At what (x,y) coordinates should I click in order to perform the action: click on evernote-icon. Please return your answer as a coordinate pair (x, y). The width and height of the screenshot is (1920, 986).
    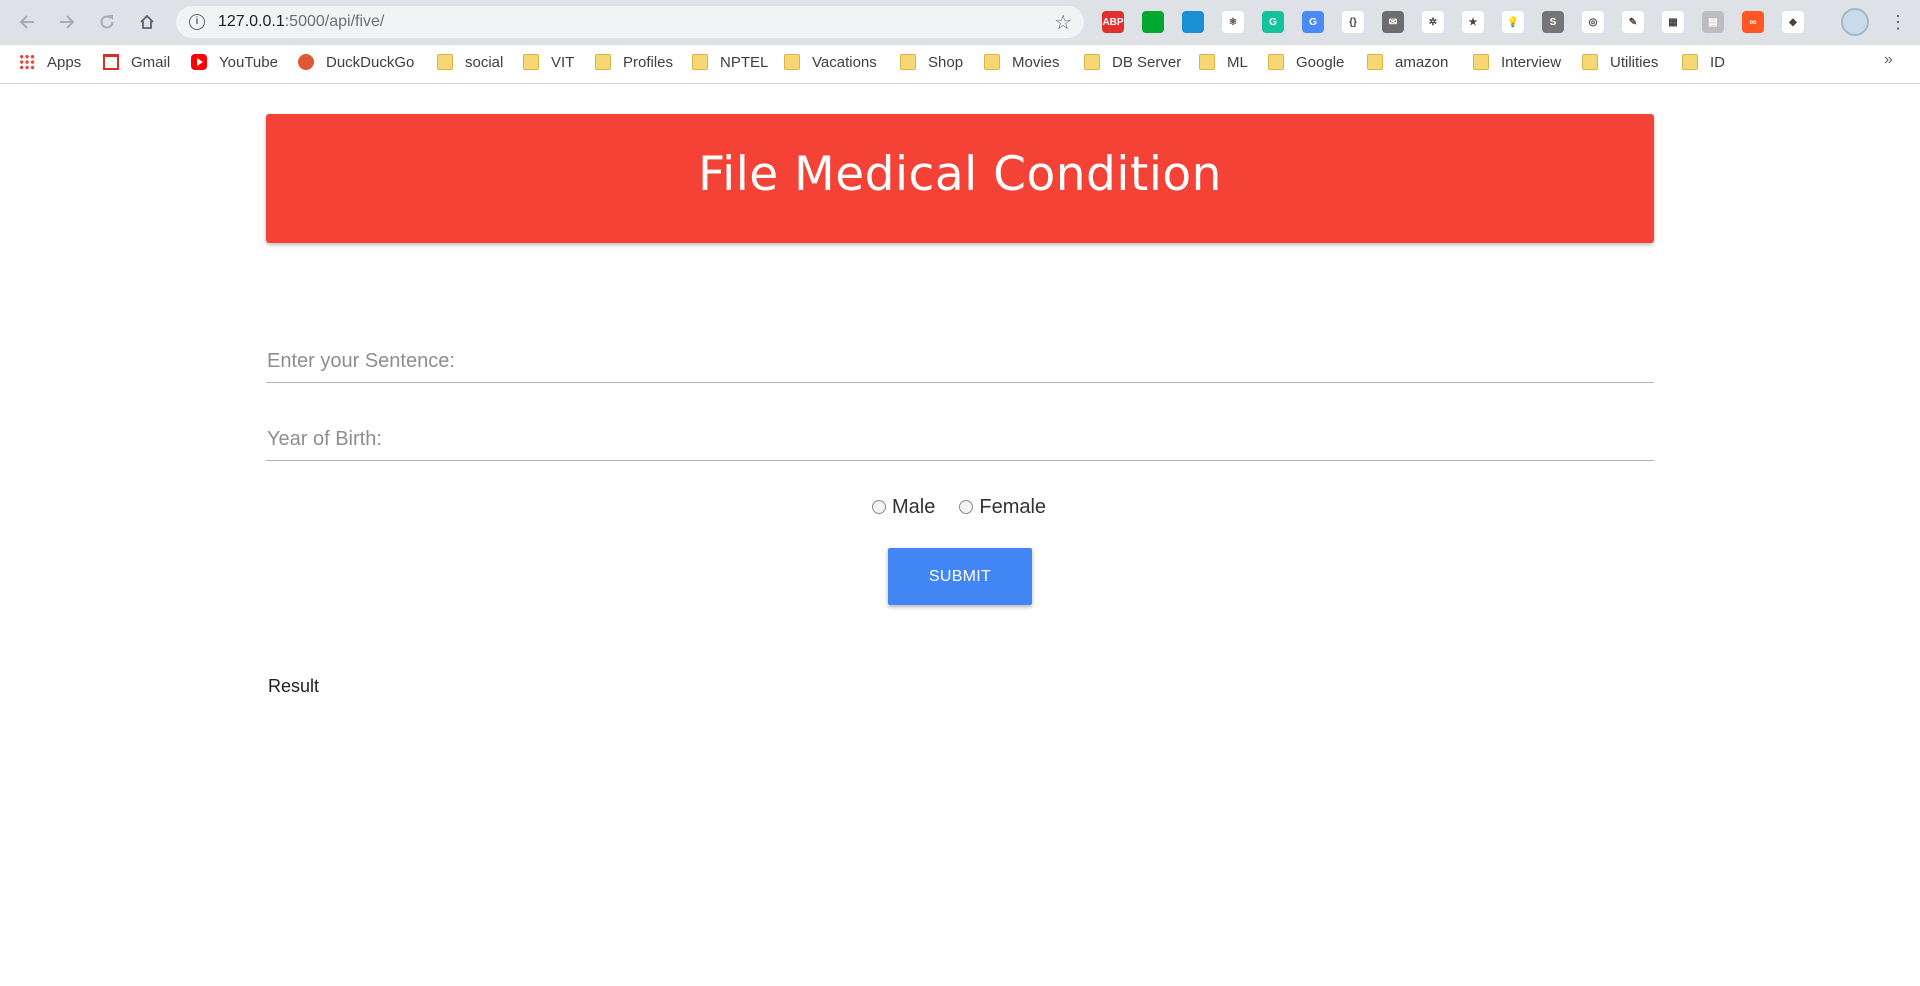
    Looking at the image, I should click on (1153, 22).